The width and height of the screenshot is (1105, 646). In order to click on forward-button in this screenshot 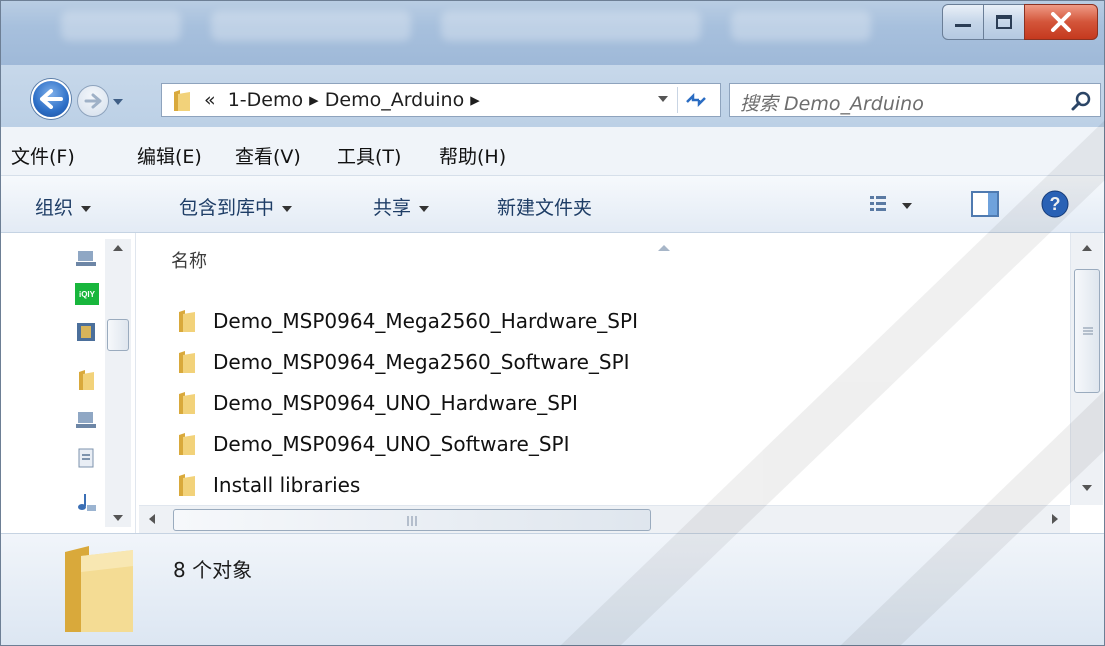, I will do `click(93, 101)`.